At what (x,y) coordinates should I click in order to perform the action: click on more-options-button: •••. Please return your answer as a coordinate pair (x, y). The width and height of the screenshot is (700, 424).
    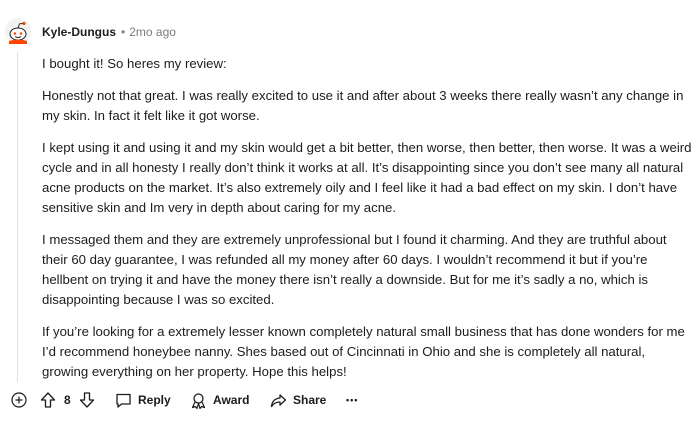
    Looking at the image, I should click on (352, 400).